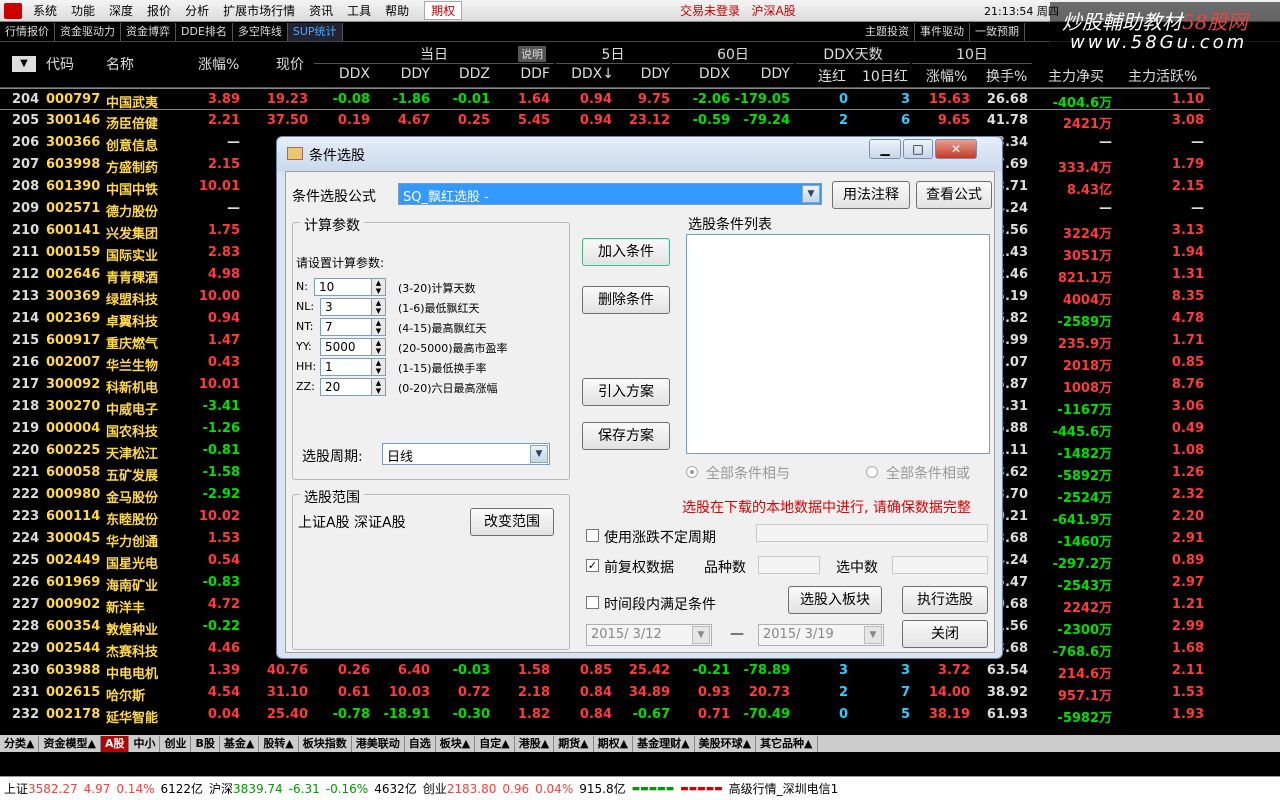 The height and width of the screenshot is (800, 1280). I want to click on menu-quote: 报价, so click(159, 10).